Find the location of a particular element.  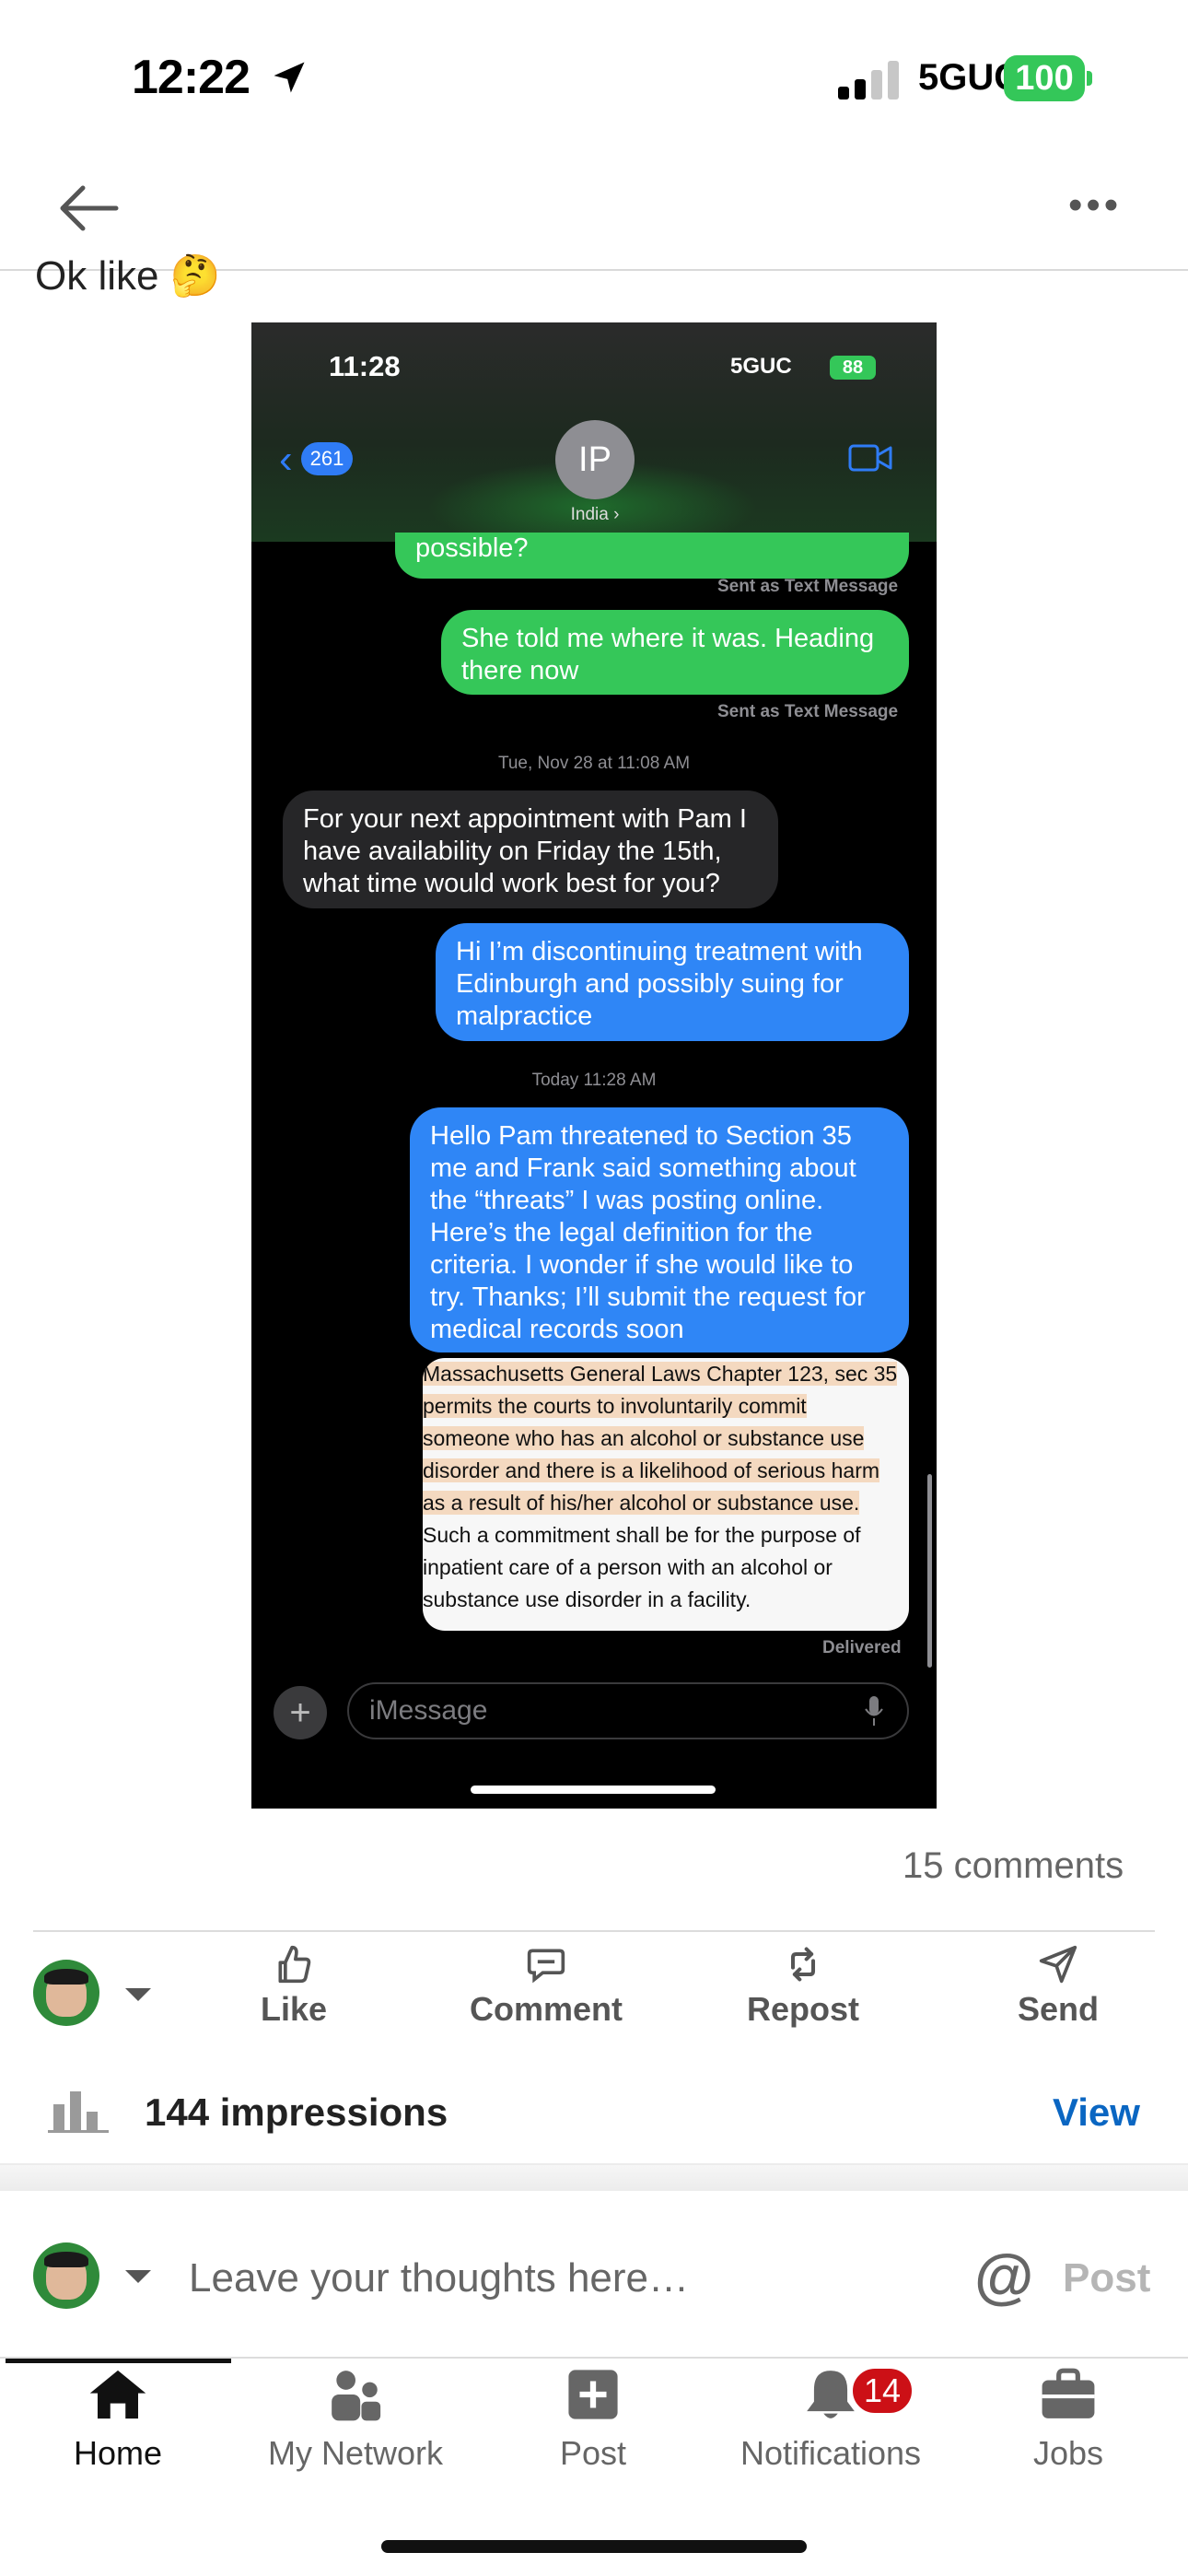

briefcase-icon is located at coordinates (1068, 2393).